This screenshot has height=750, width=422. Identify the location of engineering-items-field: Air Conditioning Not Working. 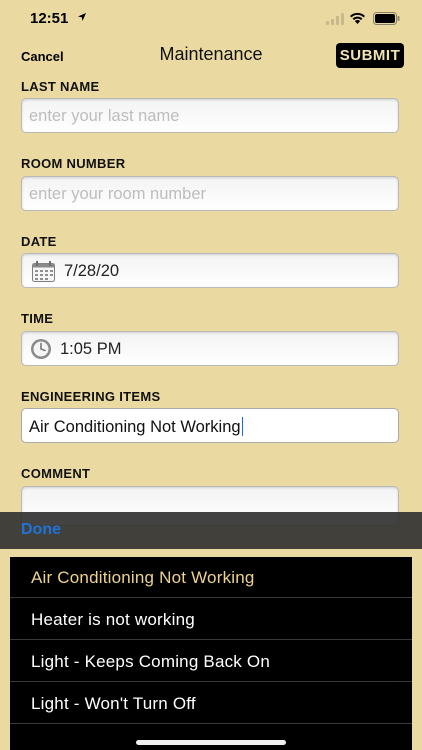
(210, 425).